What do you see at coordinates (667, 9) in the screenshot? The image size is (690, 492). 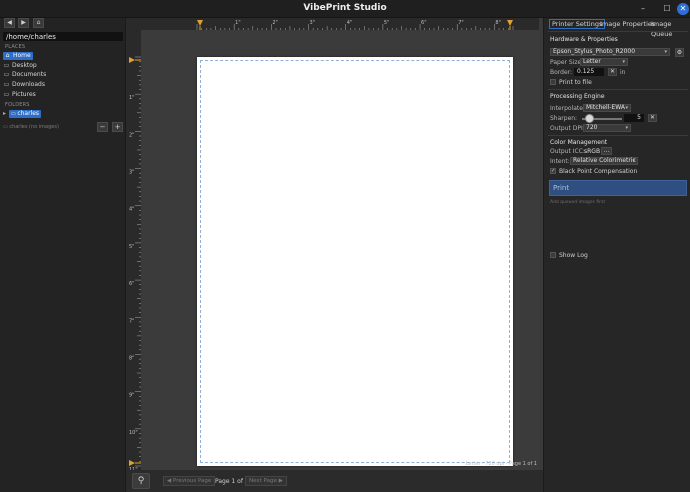 I see `maximize-button: ☐` at bounding box center [667, 9].